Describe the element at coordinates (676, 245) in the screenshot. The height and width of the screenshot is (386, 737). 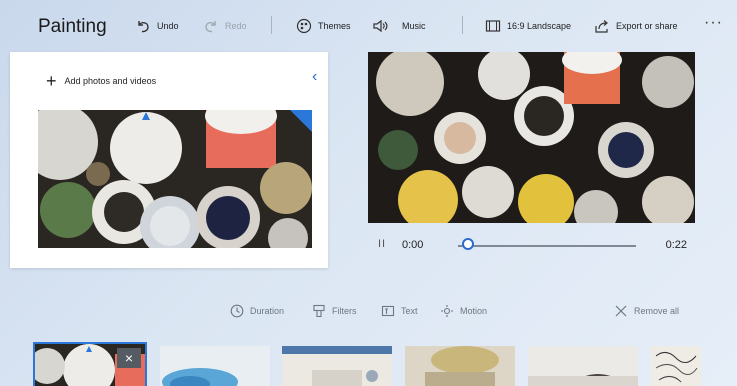
I see `total-time: 0:22` at that location.